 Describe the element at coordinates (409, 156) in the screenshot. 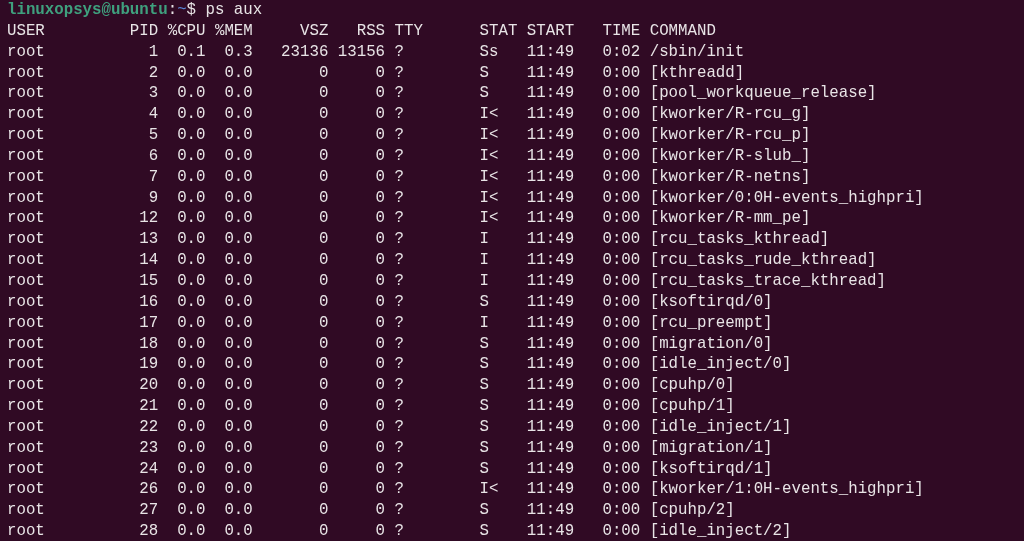

I see `process-line: root 6 0.0 0.0 0 0 ? I< 11:49 0:00 [kworker/R-slub_]` at that location.